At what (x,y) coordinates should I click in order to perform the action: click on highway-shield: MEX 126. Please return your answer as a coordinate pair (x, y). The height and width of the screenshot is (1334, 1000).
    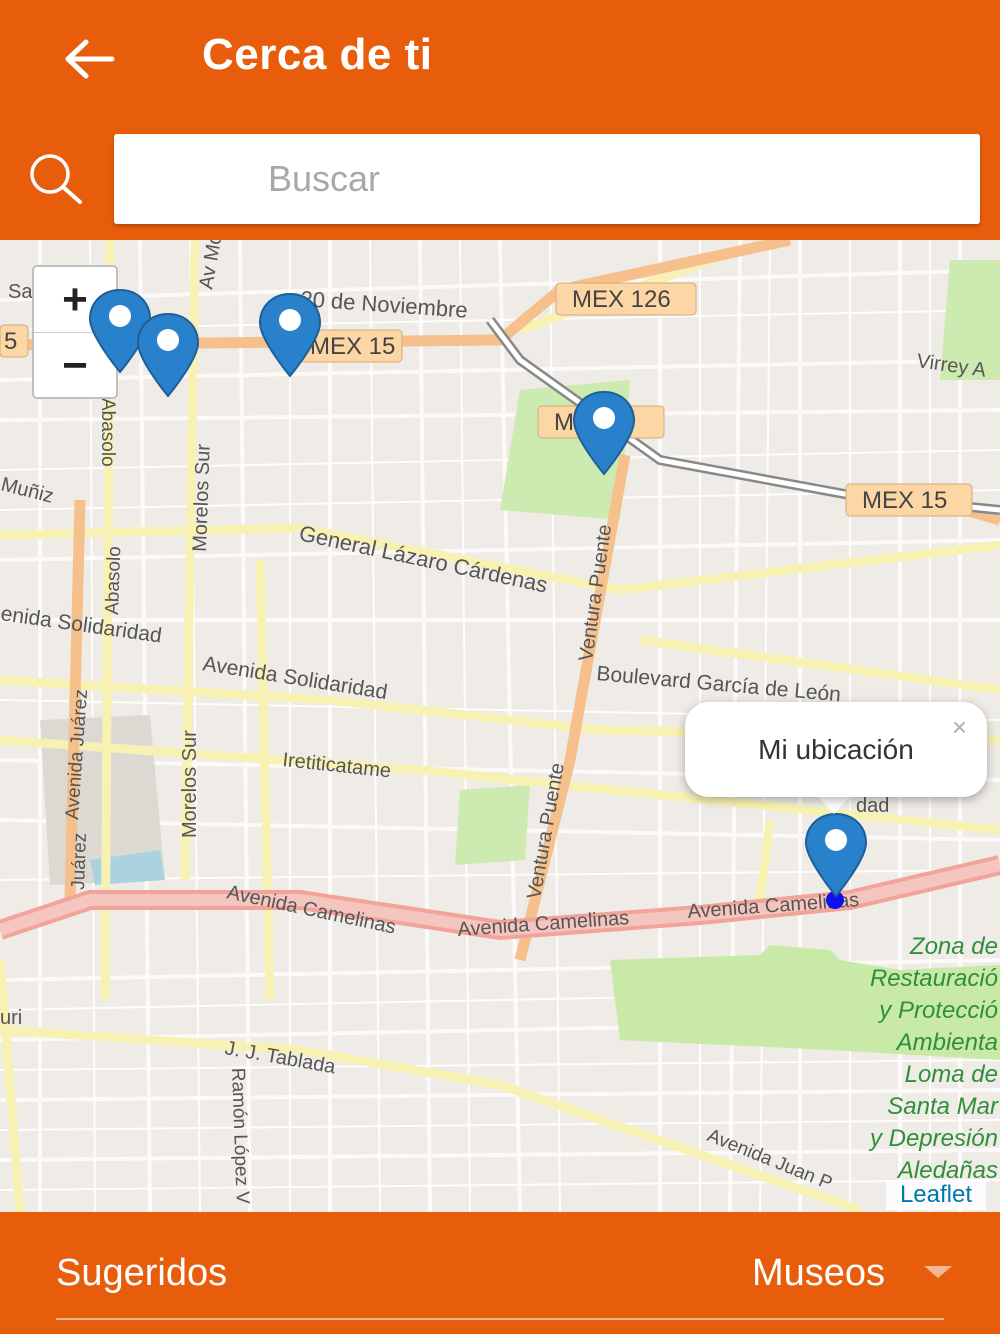
    Looking at the image, I should click on (626, 299).